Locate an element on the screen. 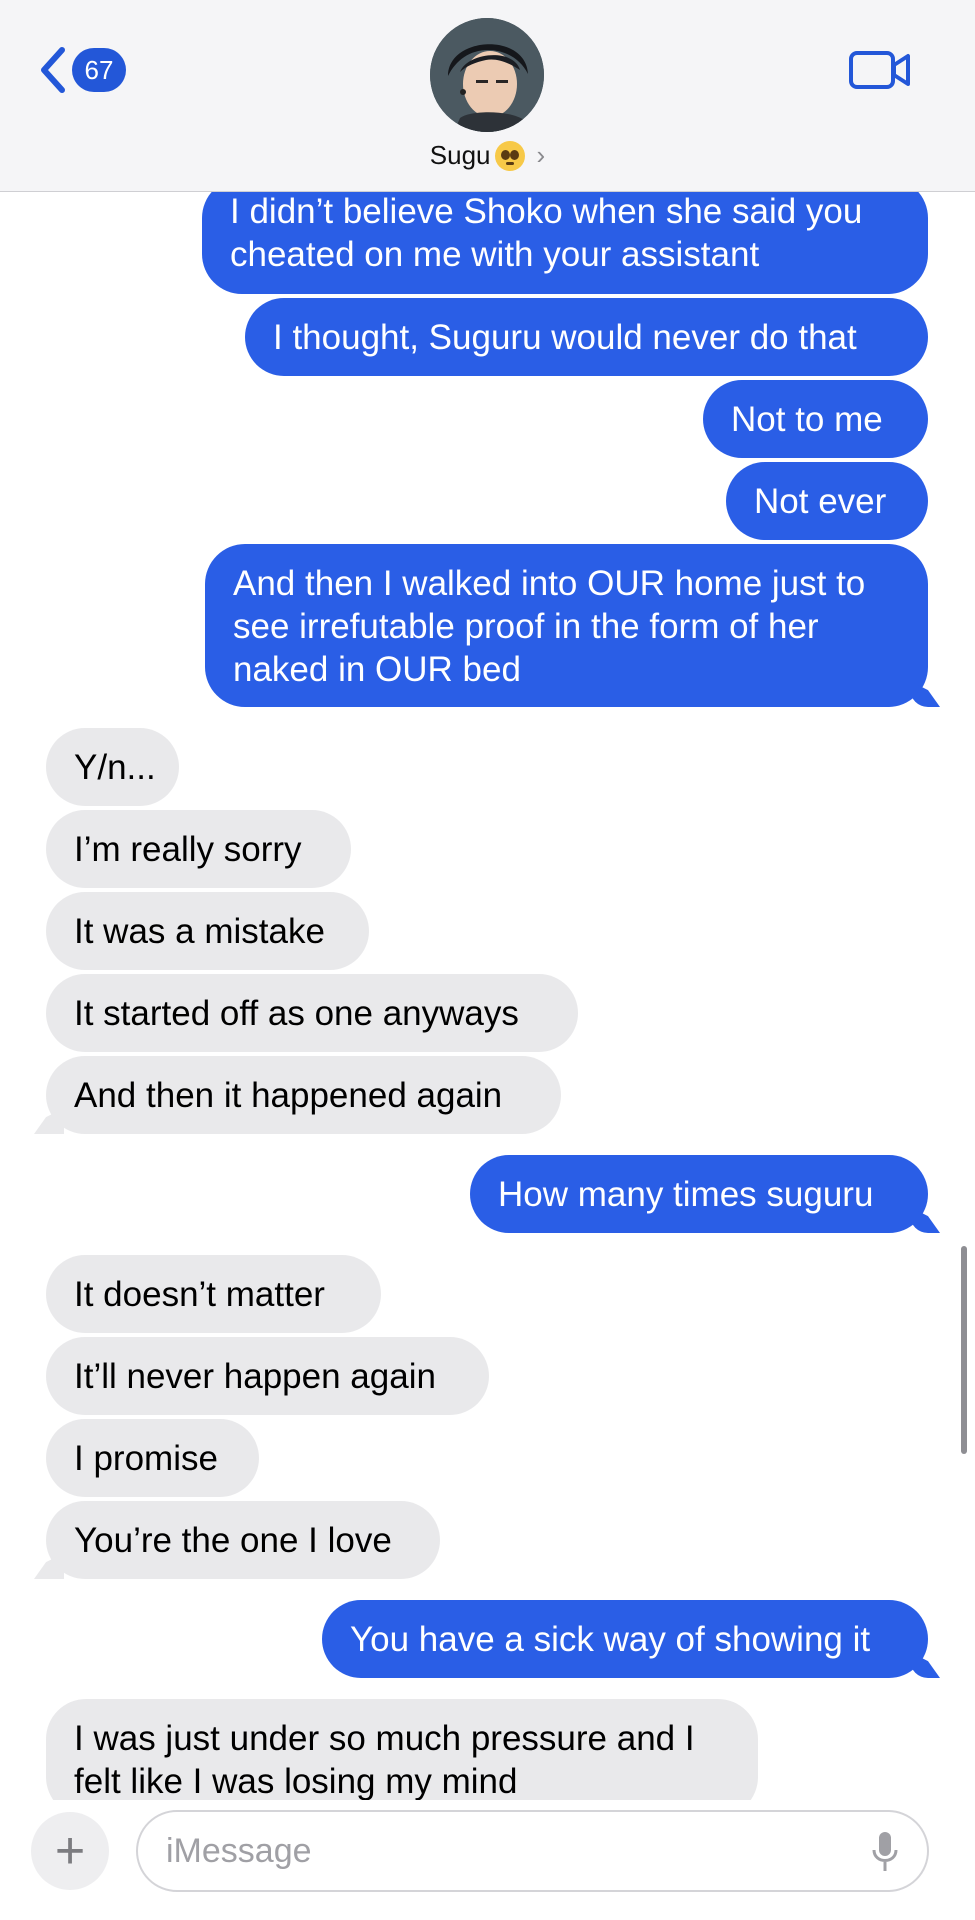  video-camera-icon is located at coordinates (880, 70).